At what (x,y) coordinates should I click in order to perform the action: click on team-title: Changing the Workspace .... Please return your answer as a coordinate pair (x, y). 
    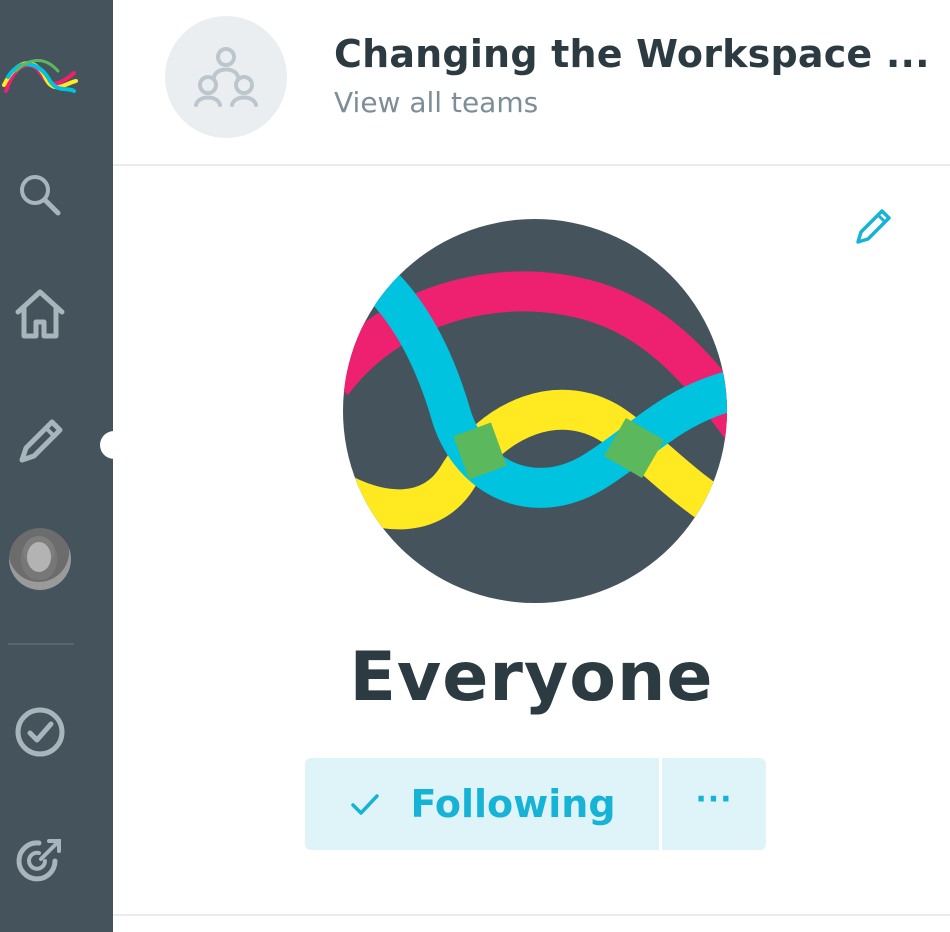
    Looking at the image, I should click on (632, 54).